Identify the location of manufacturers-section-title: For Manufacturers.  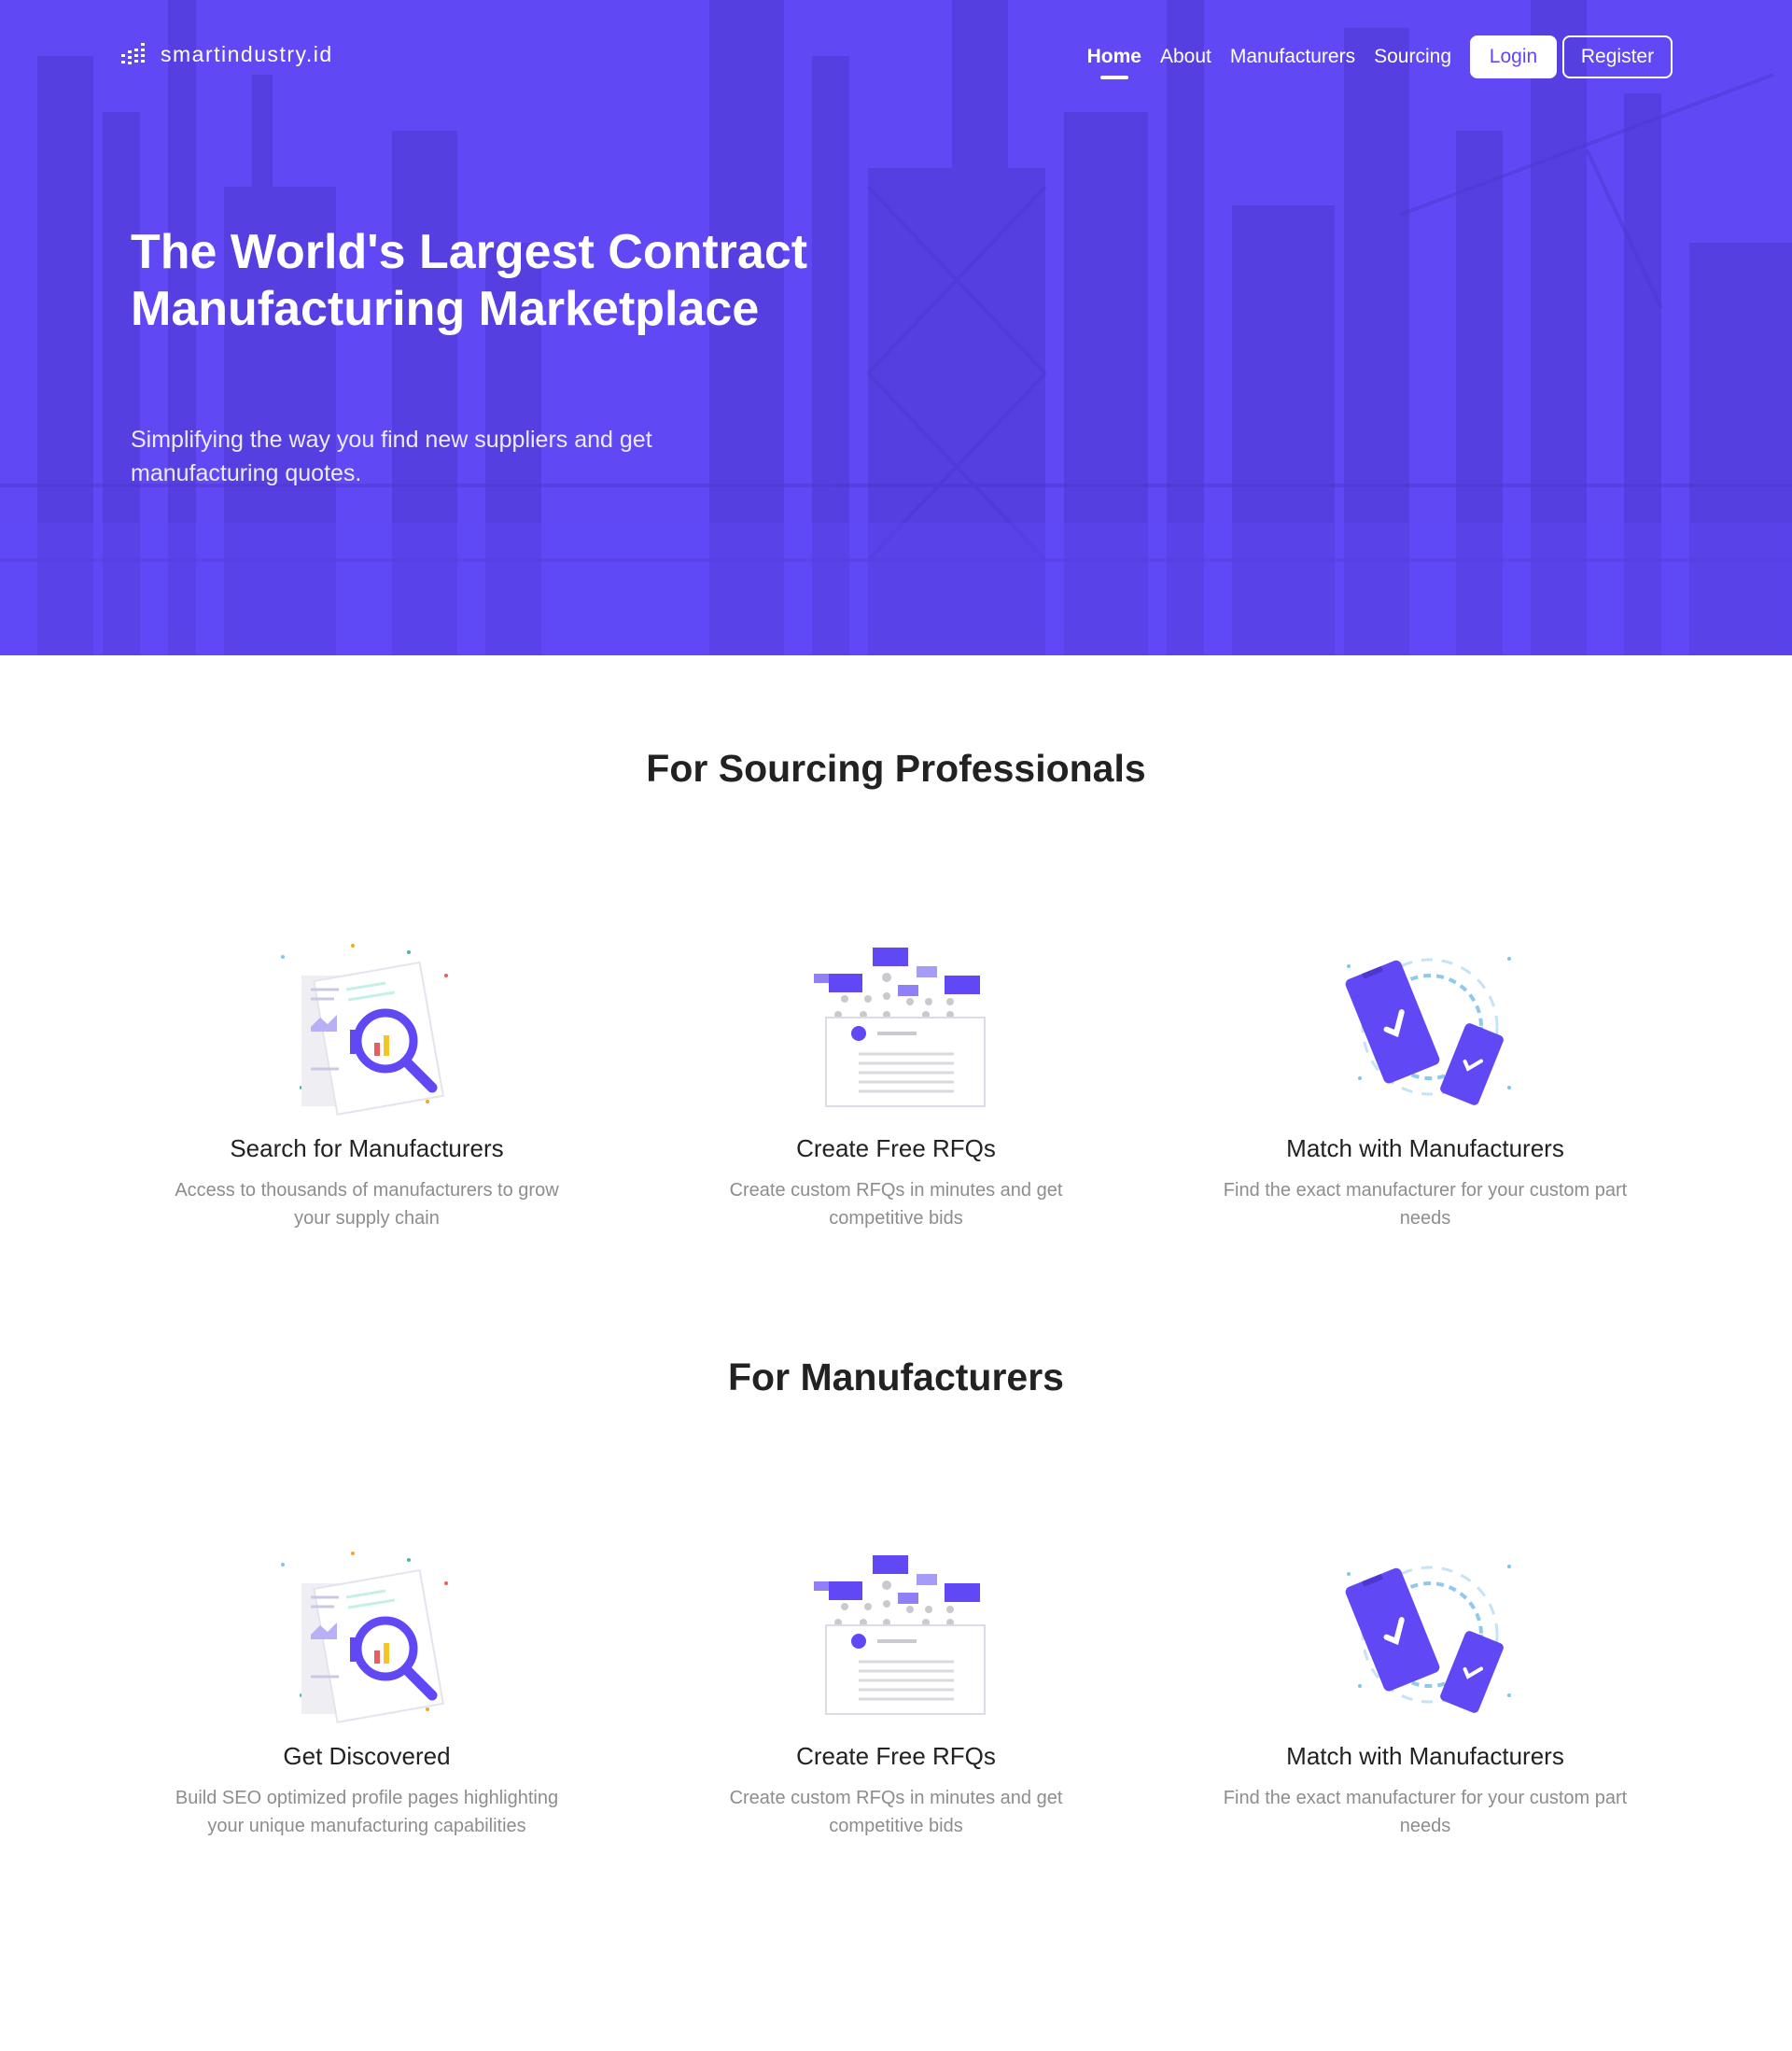
(896, 1377).